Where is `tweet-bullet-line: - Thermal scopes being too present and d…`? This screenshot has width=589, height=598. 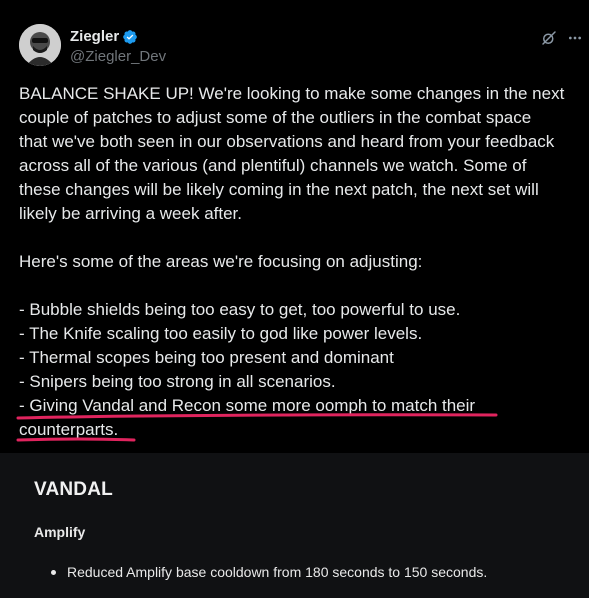
tweet-bullet-line: - Thermal scopes being too present and d… is located at coordinates (206, 357).